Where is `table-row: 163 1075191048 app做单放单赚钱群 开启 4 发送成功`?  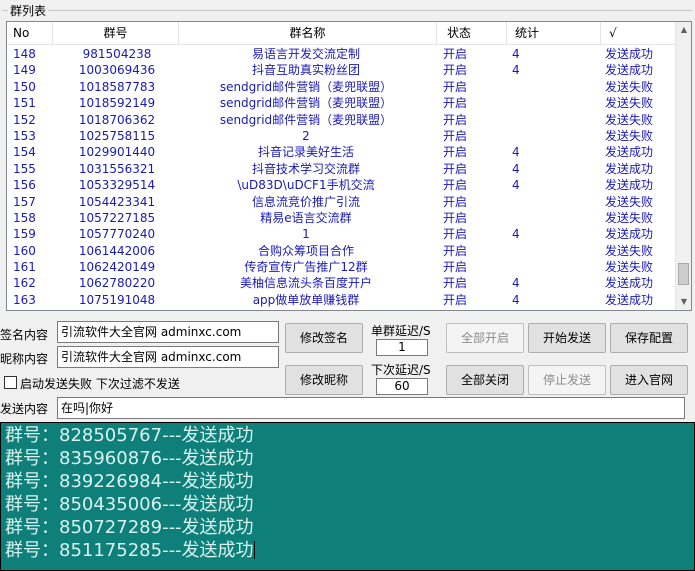 table-row: 163 1075191048 app做单放单赚钱群 开启 4 发送成功 is located at coordinates (342, 300).